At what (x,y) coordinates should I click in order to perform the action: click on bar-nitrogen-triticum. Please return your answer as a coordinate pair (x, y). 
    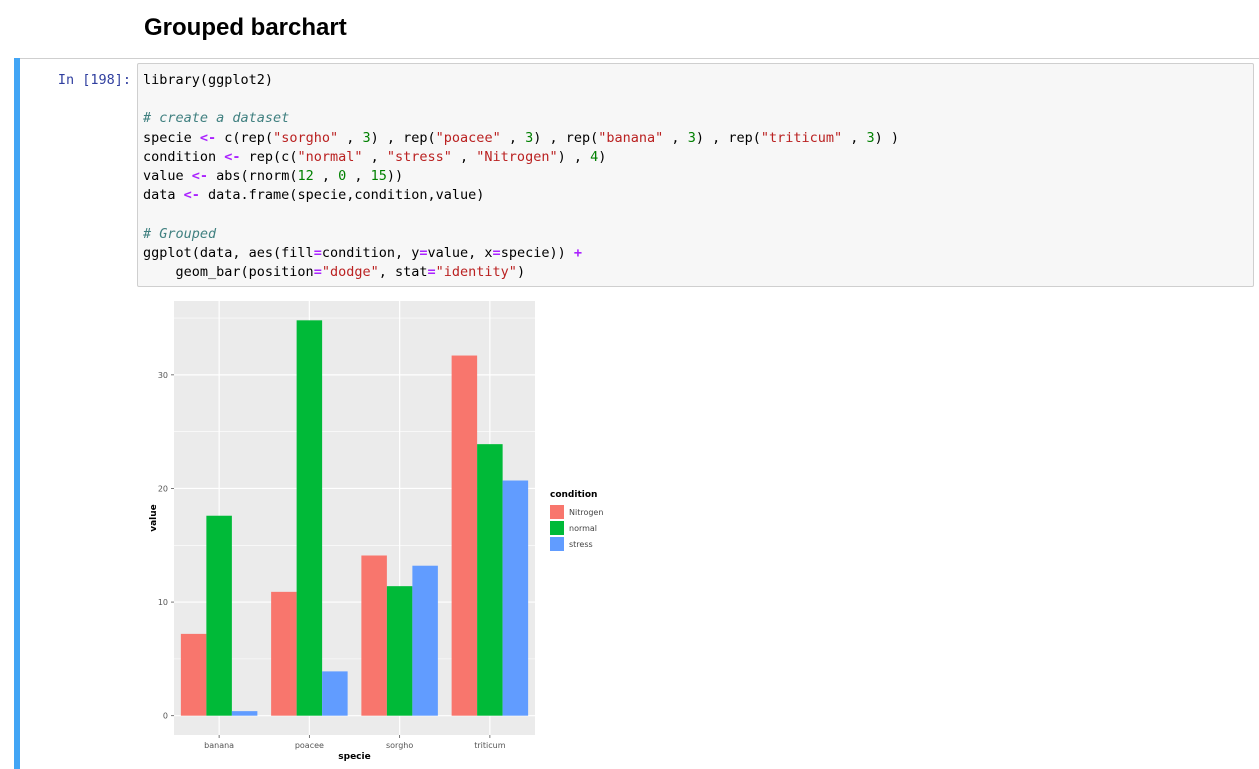
    Looking at the image, I should click on (464, 535).